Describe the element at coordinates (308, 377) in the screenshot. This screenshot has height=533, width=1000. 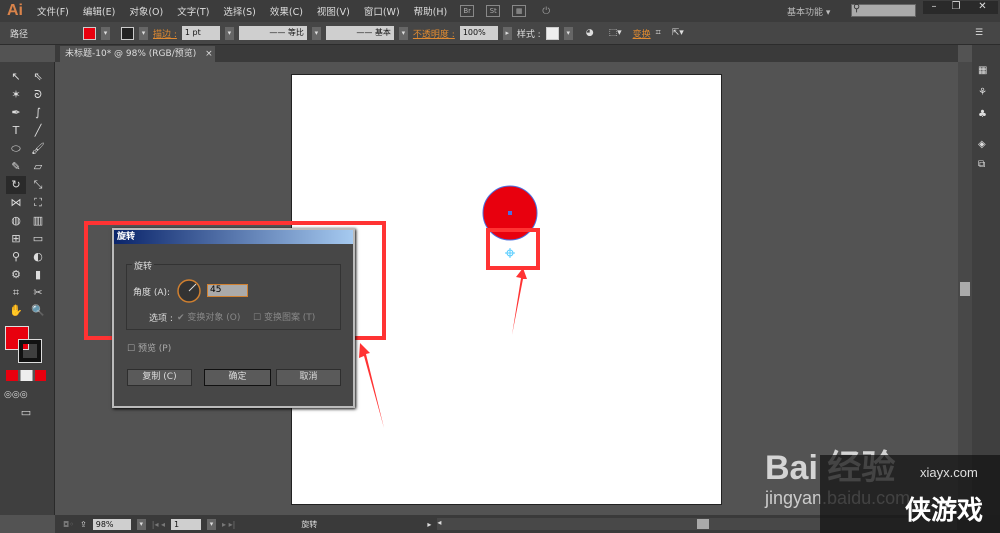
I see `cancel-button: 取消` at that location.